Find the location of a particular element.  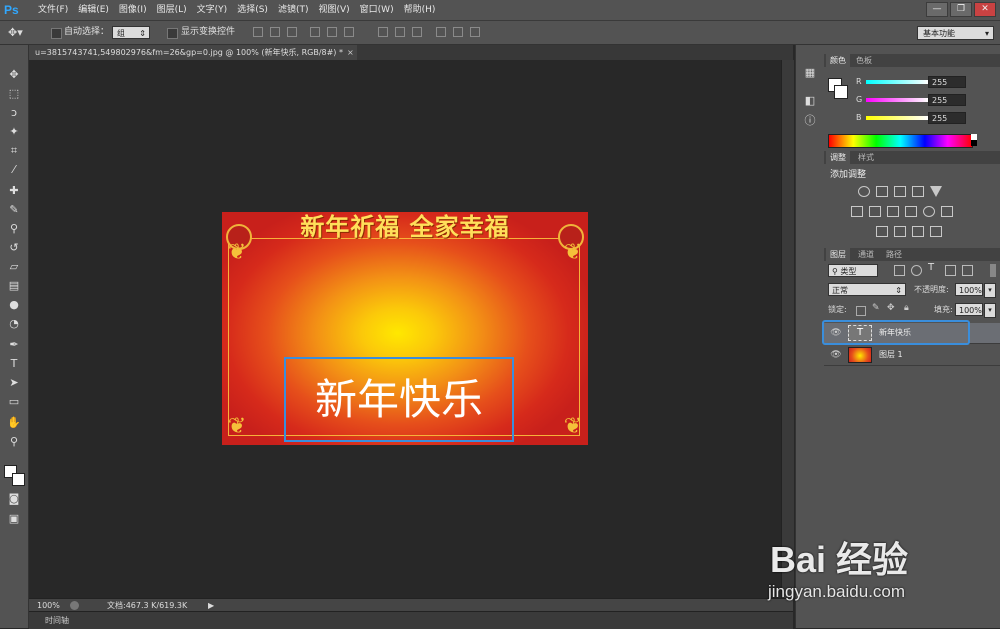

workspace-select: 基本功能 ▾ is located at coordinates (955, 33).